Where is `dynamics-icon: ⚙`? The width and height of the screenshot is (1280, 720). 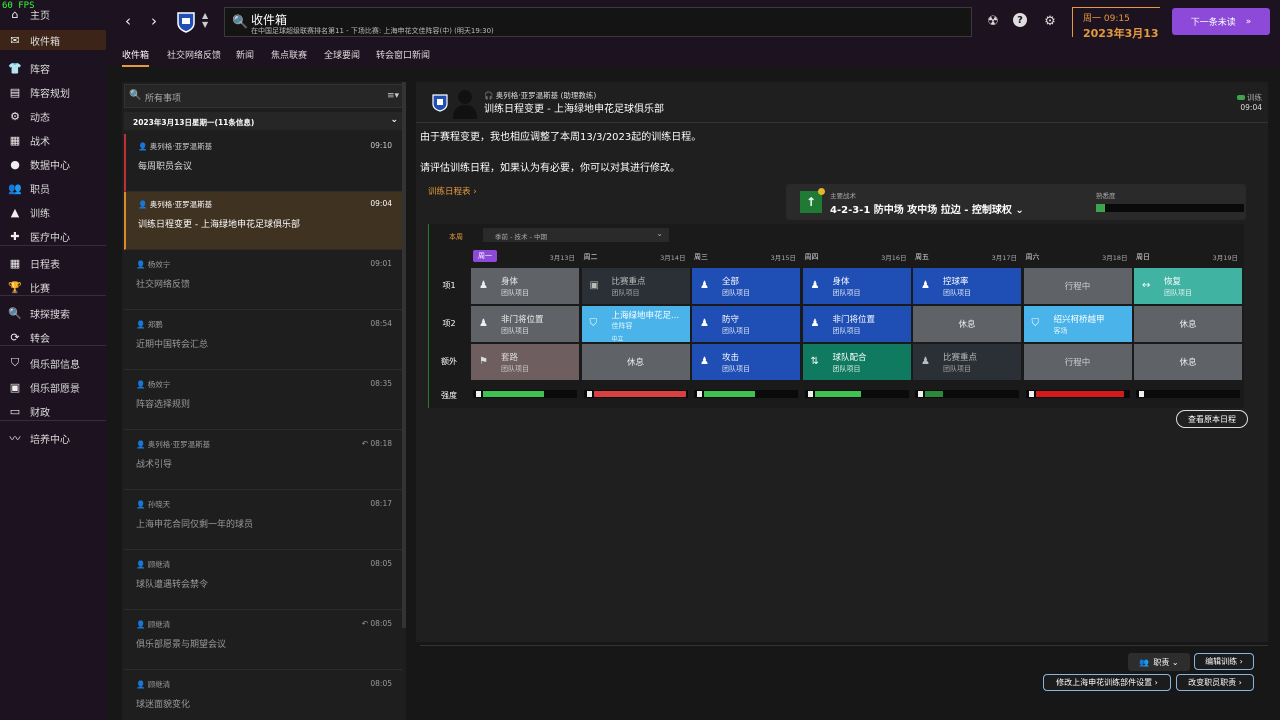 dynamics-icon: ⚙ is located at coordinates (15, 116).